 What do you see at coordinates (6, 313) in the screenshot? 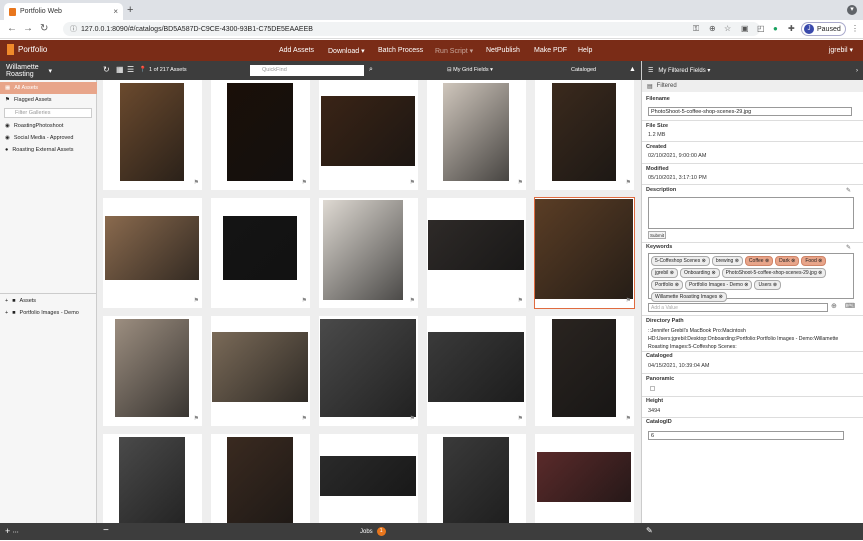
I see `expand-icon: +` at bounding box center [6, 313].